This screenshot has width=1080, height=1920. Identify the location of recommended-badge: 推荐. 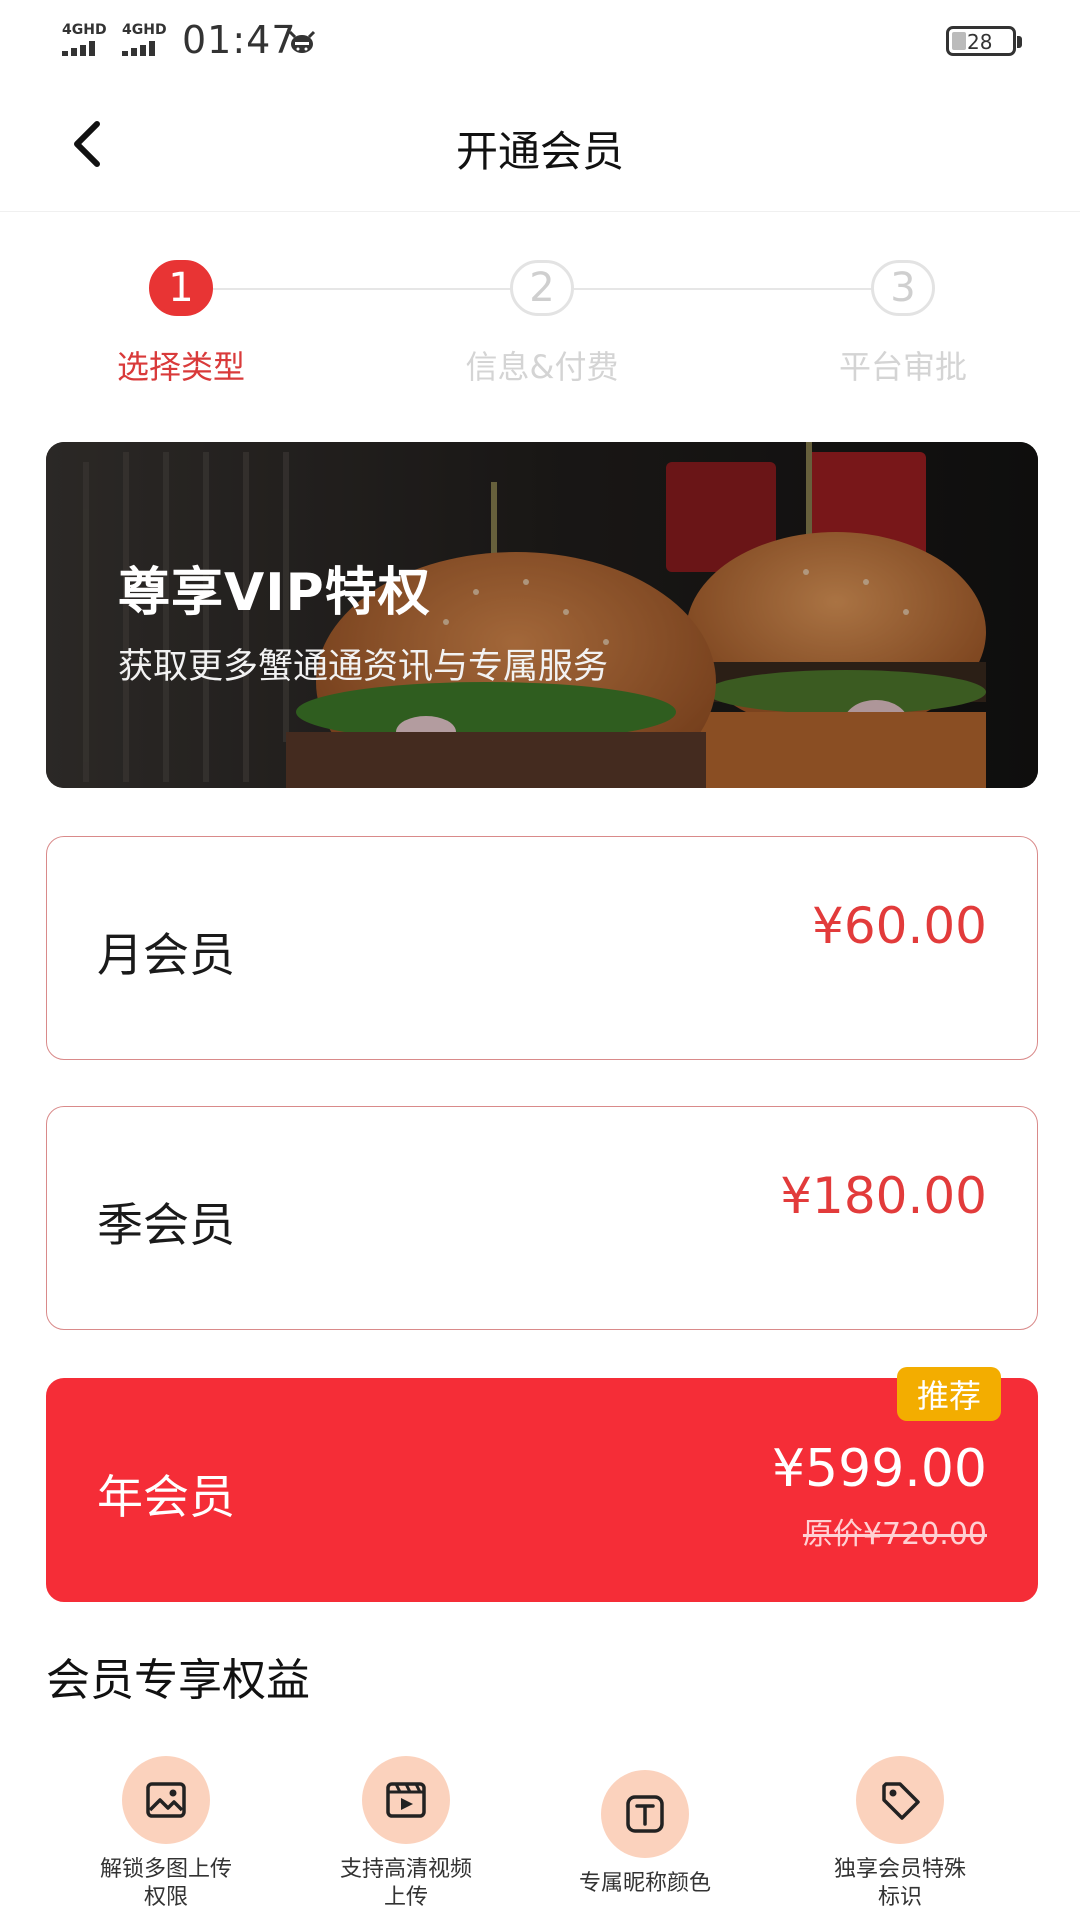
(948, 1394).